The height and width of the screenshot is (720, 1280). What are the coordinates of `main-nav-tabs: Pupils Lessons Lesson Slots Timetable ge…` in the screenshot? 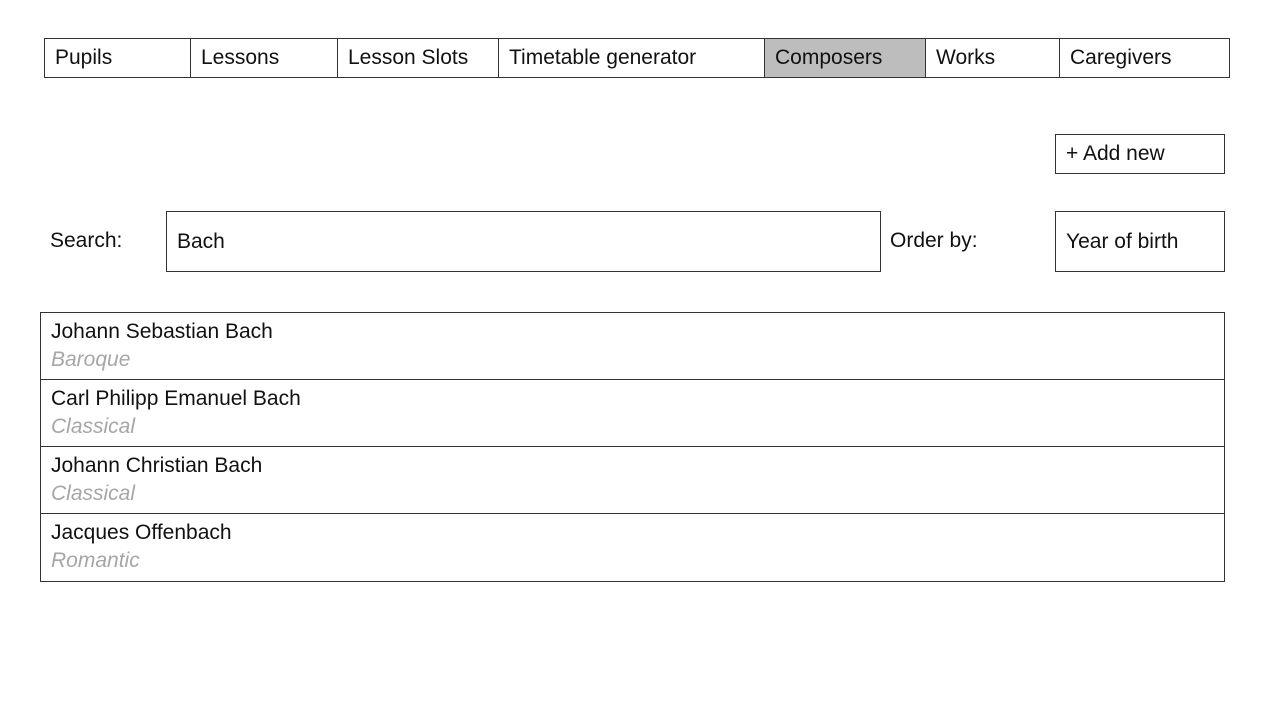 It's located at (637, 58).